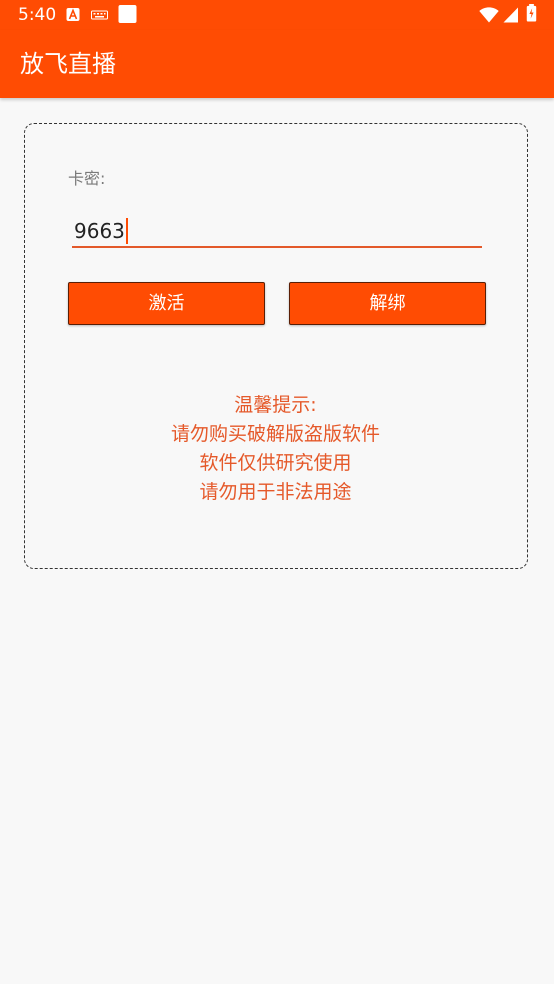  I want to click on text-caret, so click(126, 231).